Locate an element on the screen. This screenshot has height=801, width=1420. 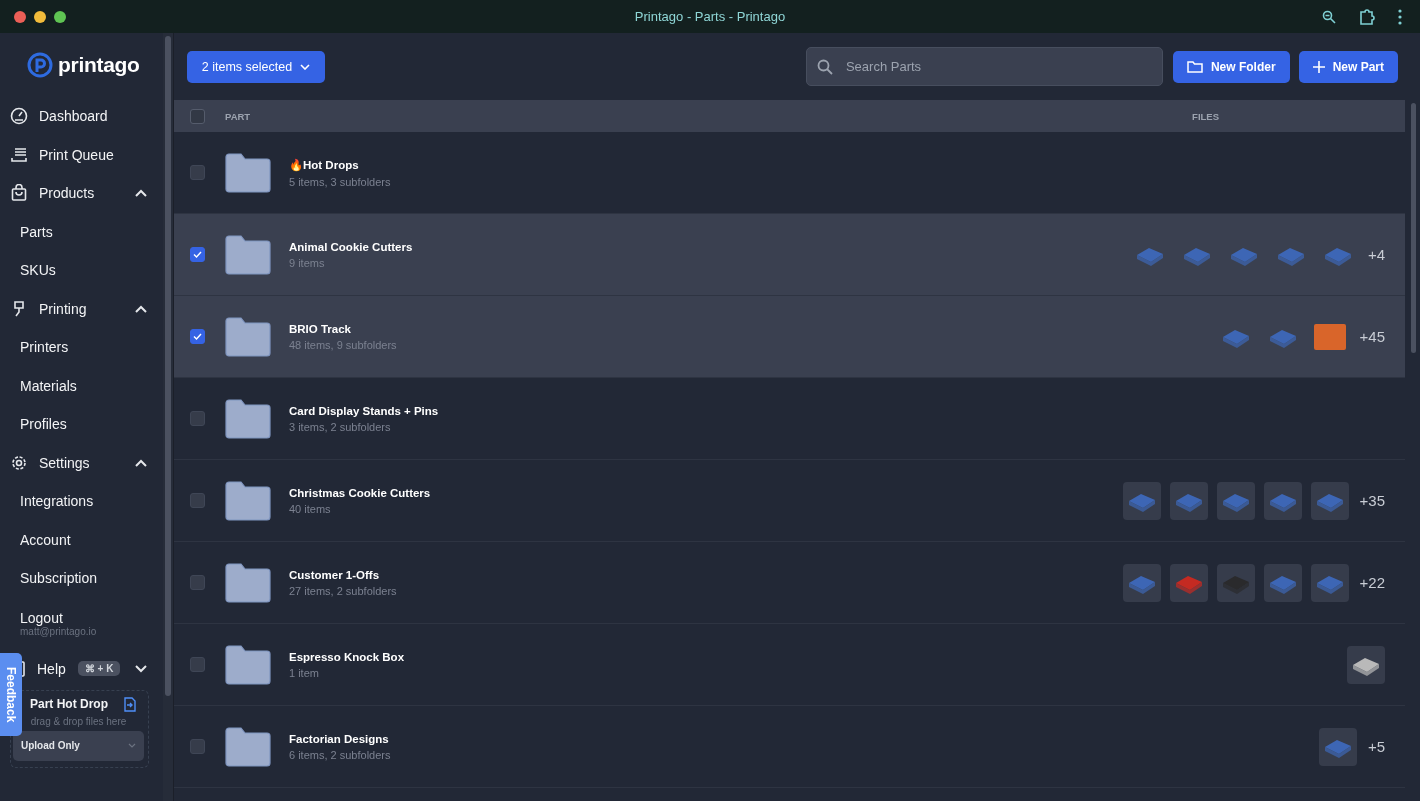
puzzle-icon is located at coordinates (1367, 16).